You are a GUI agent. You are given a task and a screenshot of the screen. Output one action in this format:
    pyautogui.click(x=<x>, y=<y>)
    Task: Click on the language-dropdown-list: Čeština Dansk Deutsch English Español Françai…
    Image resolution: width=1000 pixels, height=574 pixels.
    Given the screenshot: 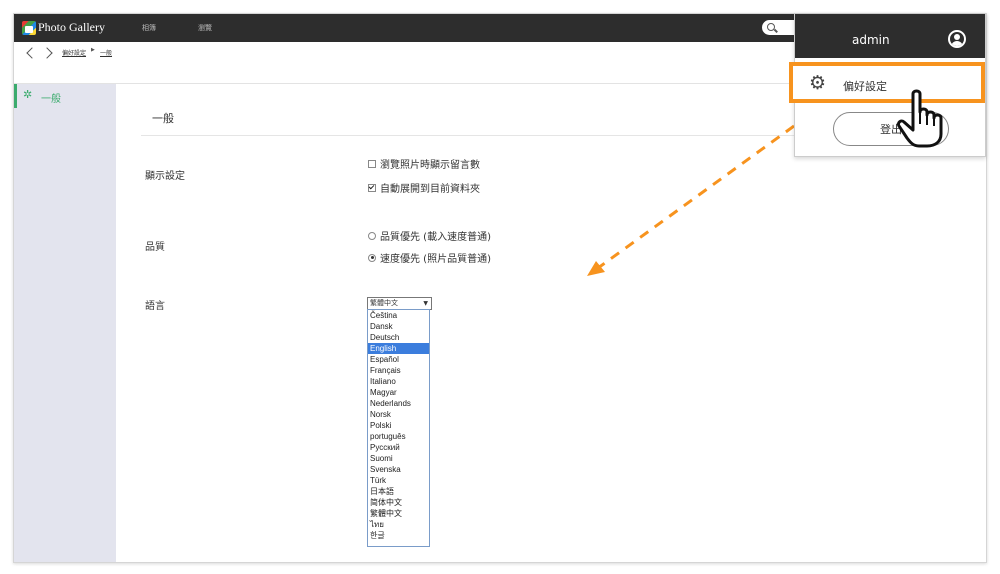 What is the action you would take?
    pyautogui.click(x=398, y=428)
    